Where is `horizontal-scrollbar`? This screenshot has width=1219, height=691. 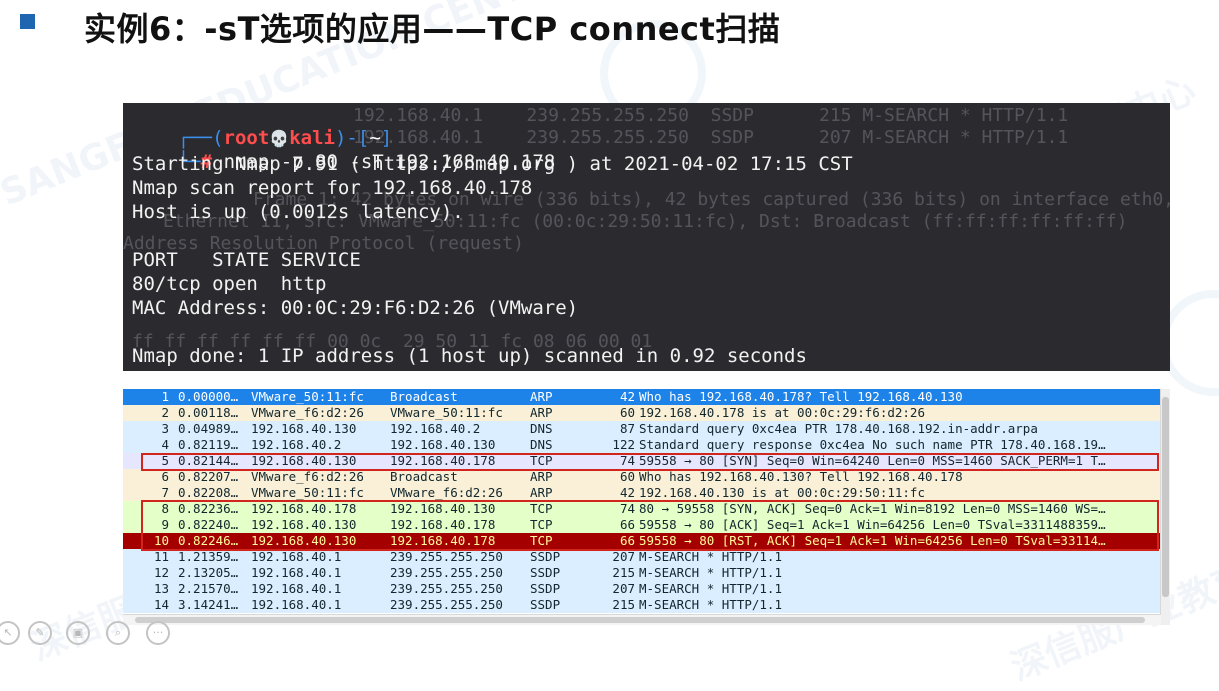
horizontal-scrollbar is located at coordinates (642, 619).